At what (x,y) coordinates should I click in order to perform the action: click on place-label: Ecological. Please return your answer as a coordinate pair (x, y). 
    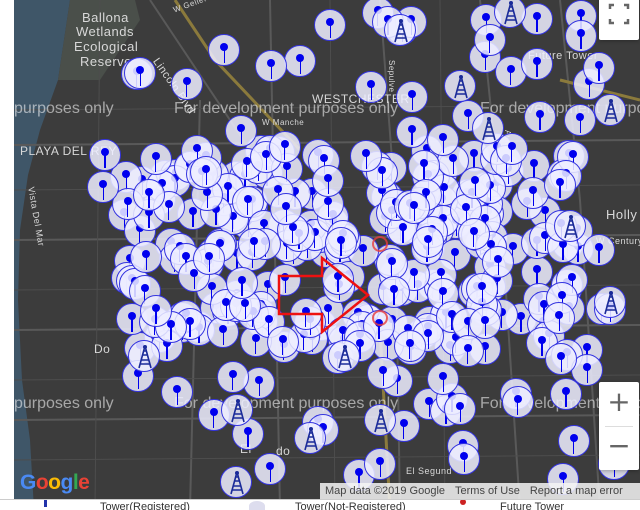
    Looking at the image, I should click on (106, 46).